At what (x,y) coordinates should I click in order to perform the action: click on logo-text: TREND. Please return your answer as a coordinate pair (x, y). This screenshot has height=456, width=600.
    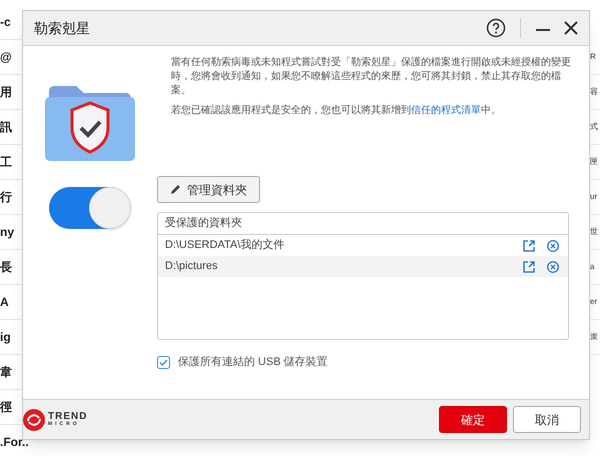
    Looking at the image, I should click on (68, 417).